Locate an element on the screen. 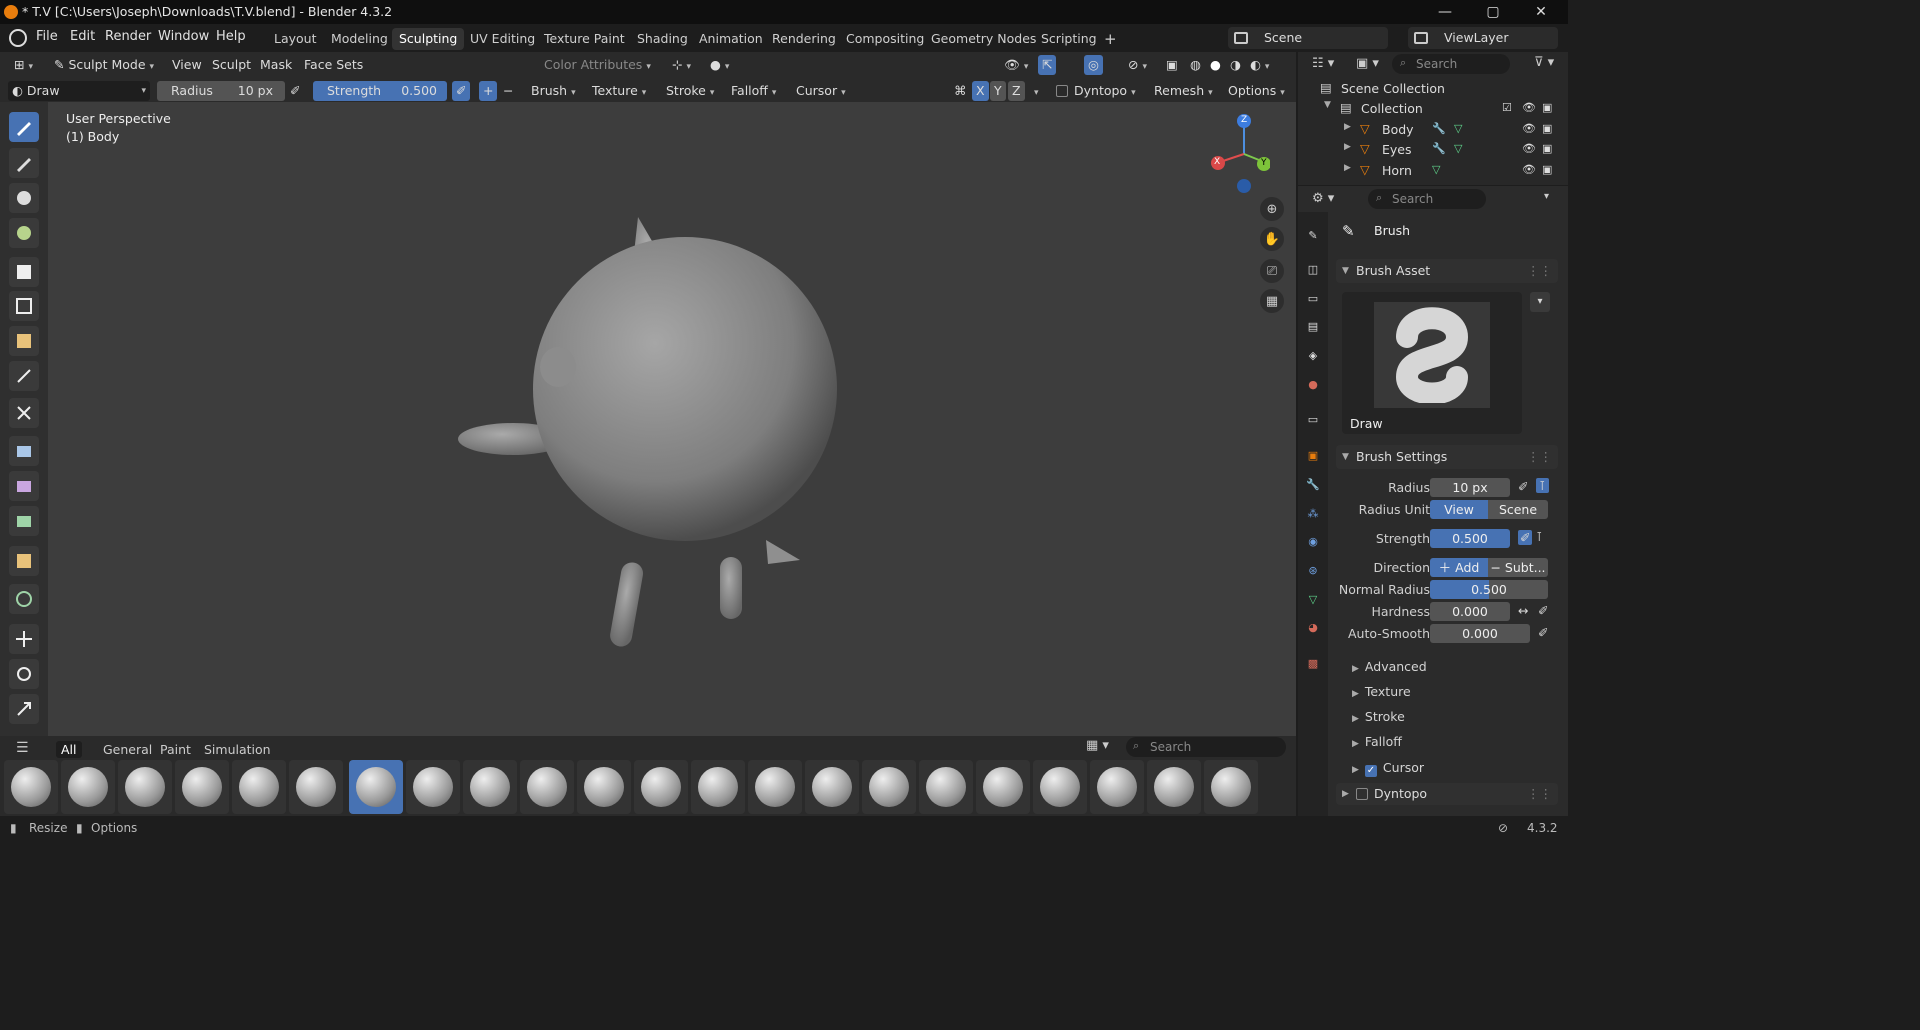 The height and width of the screenshot is (1030, 1920). inflate-tool-icon is located at coordinates (24, 306).